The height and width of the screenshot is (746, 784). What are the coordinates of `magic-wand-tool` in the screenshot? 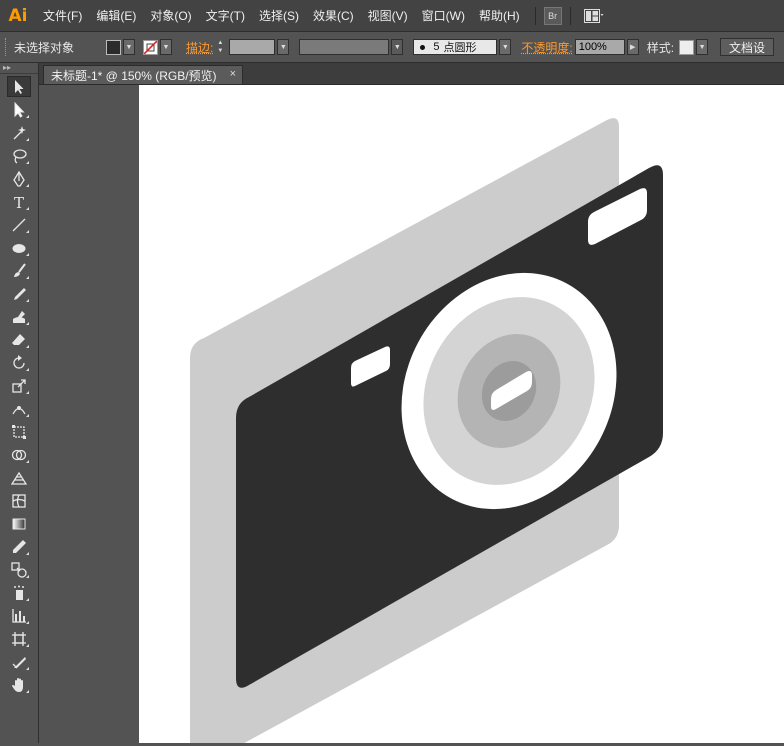 It's located at (19, 132).